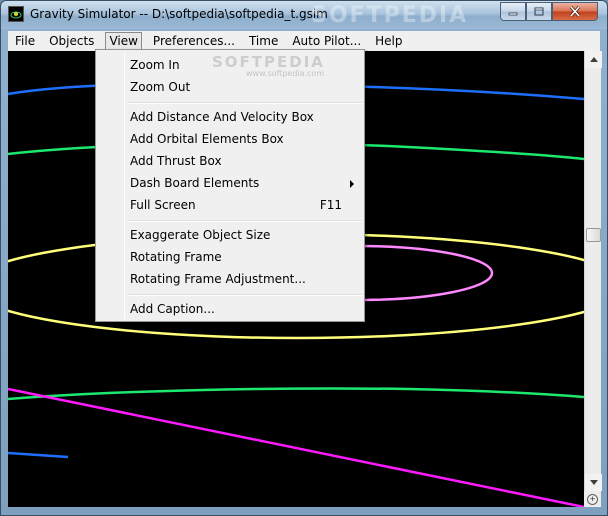 This screenshot has width=608, height=516. I want to click on title-watermark: SOFTPEDIA, so click(390, 15).